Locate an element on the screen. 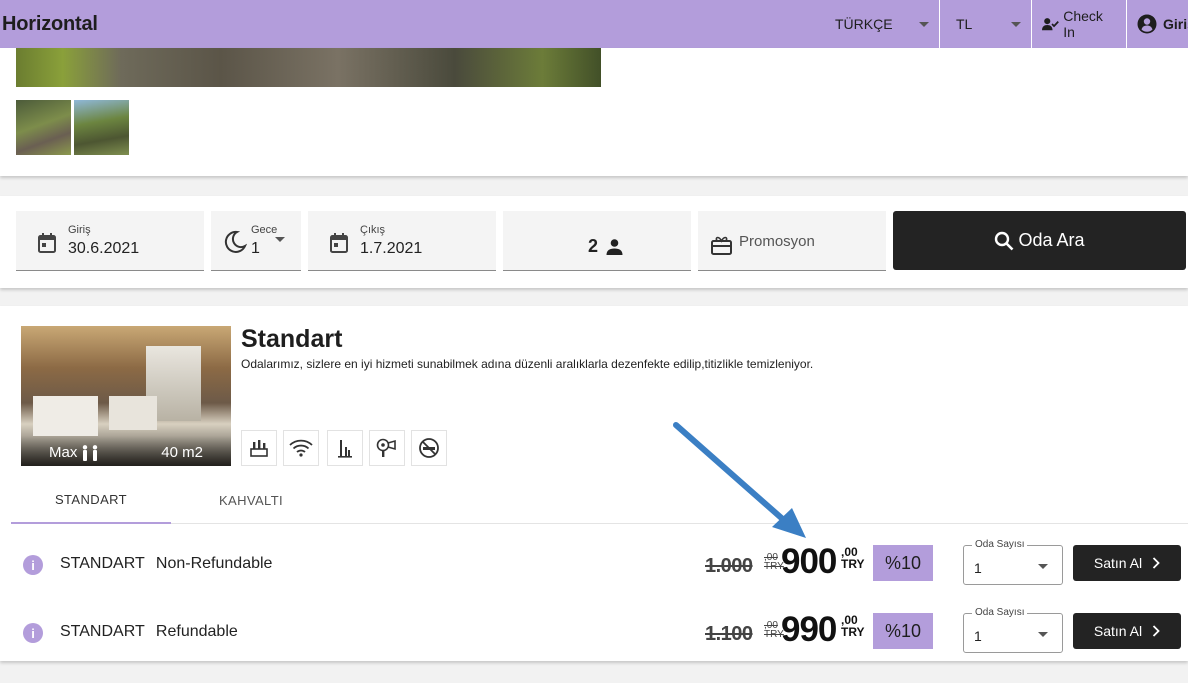 The width and height of the screenshot is (1188, 683). current-price: 900 is located at coordinates (809, 561).